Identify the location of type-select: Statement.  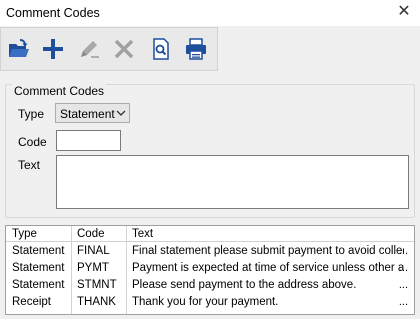
(92, 113).